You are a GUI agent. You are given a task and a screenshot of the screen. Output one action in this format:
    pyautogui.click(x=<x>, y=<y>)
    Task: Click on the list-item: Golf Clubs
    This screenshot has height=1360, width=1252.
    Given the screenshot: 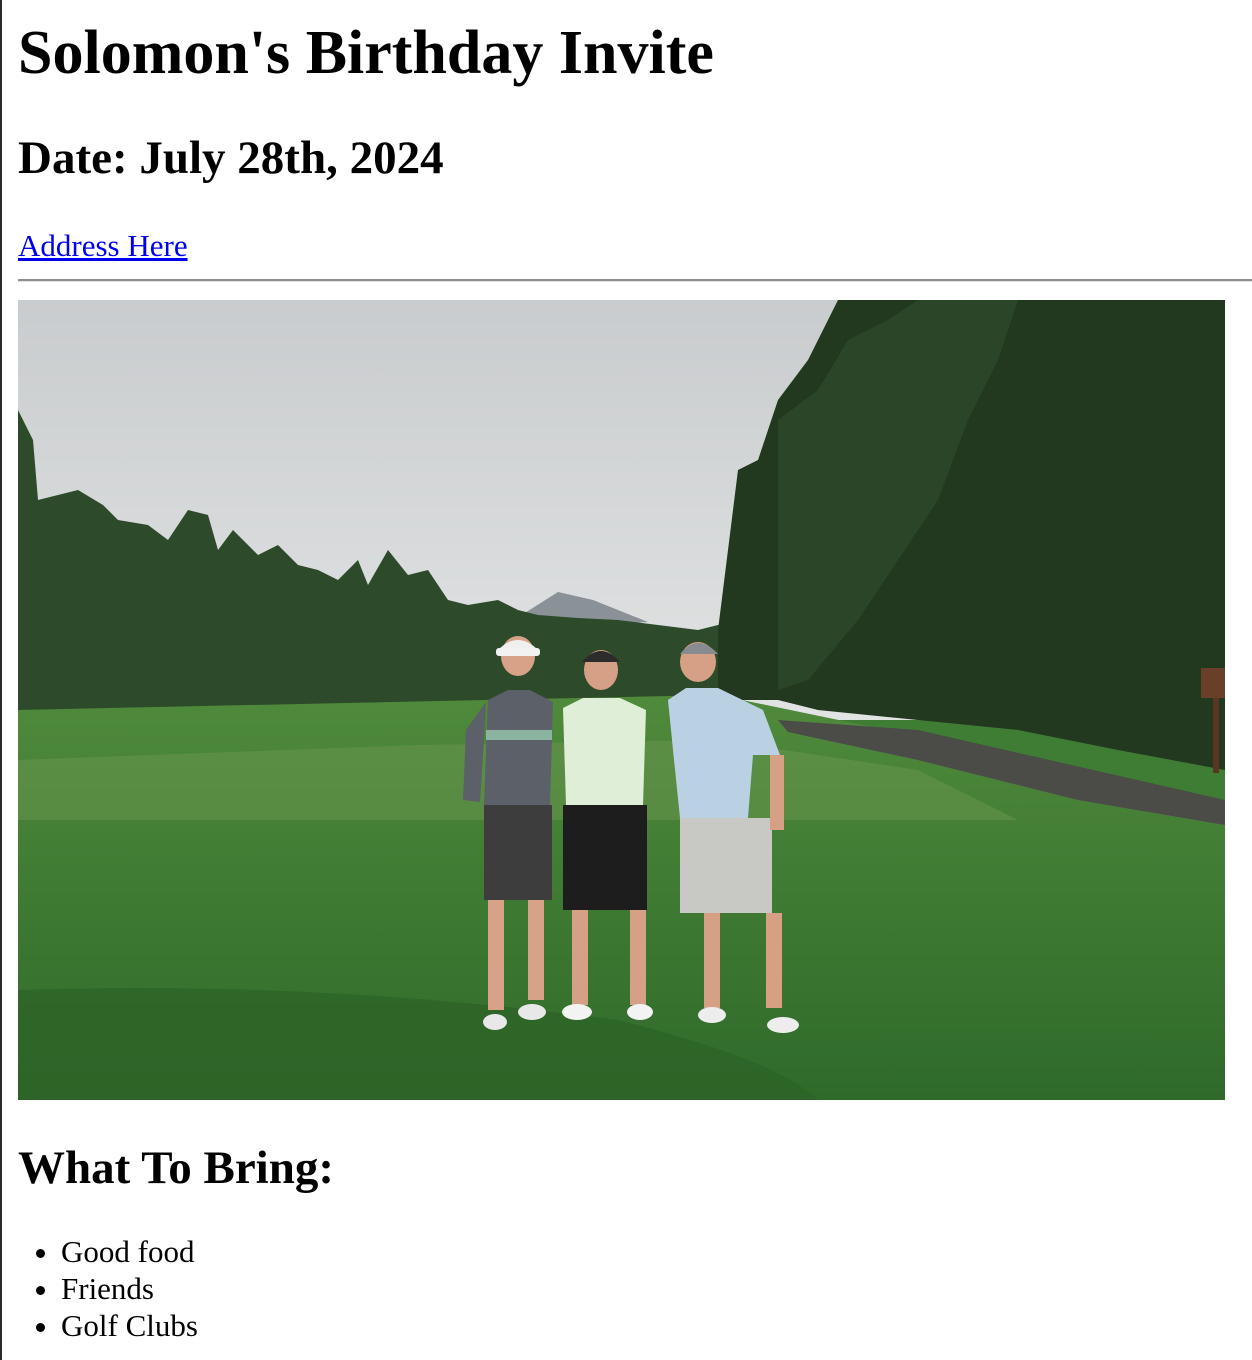 What is the action you would take?
    pyautogui.click(x=129, y=1325)
    